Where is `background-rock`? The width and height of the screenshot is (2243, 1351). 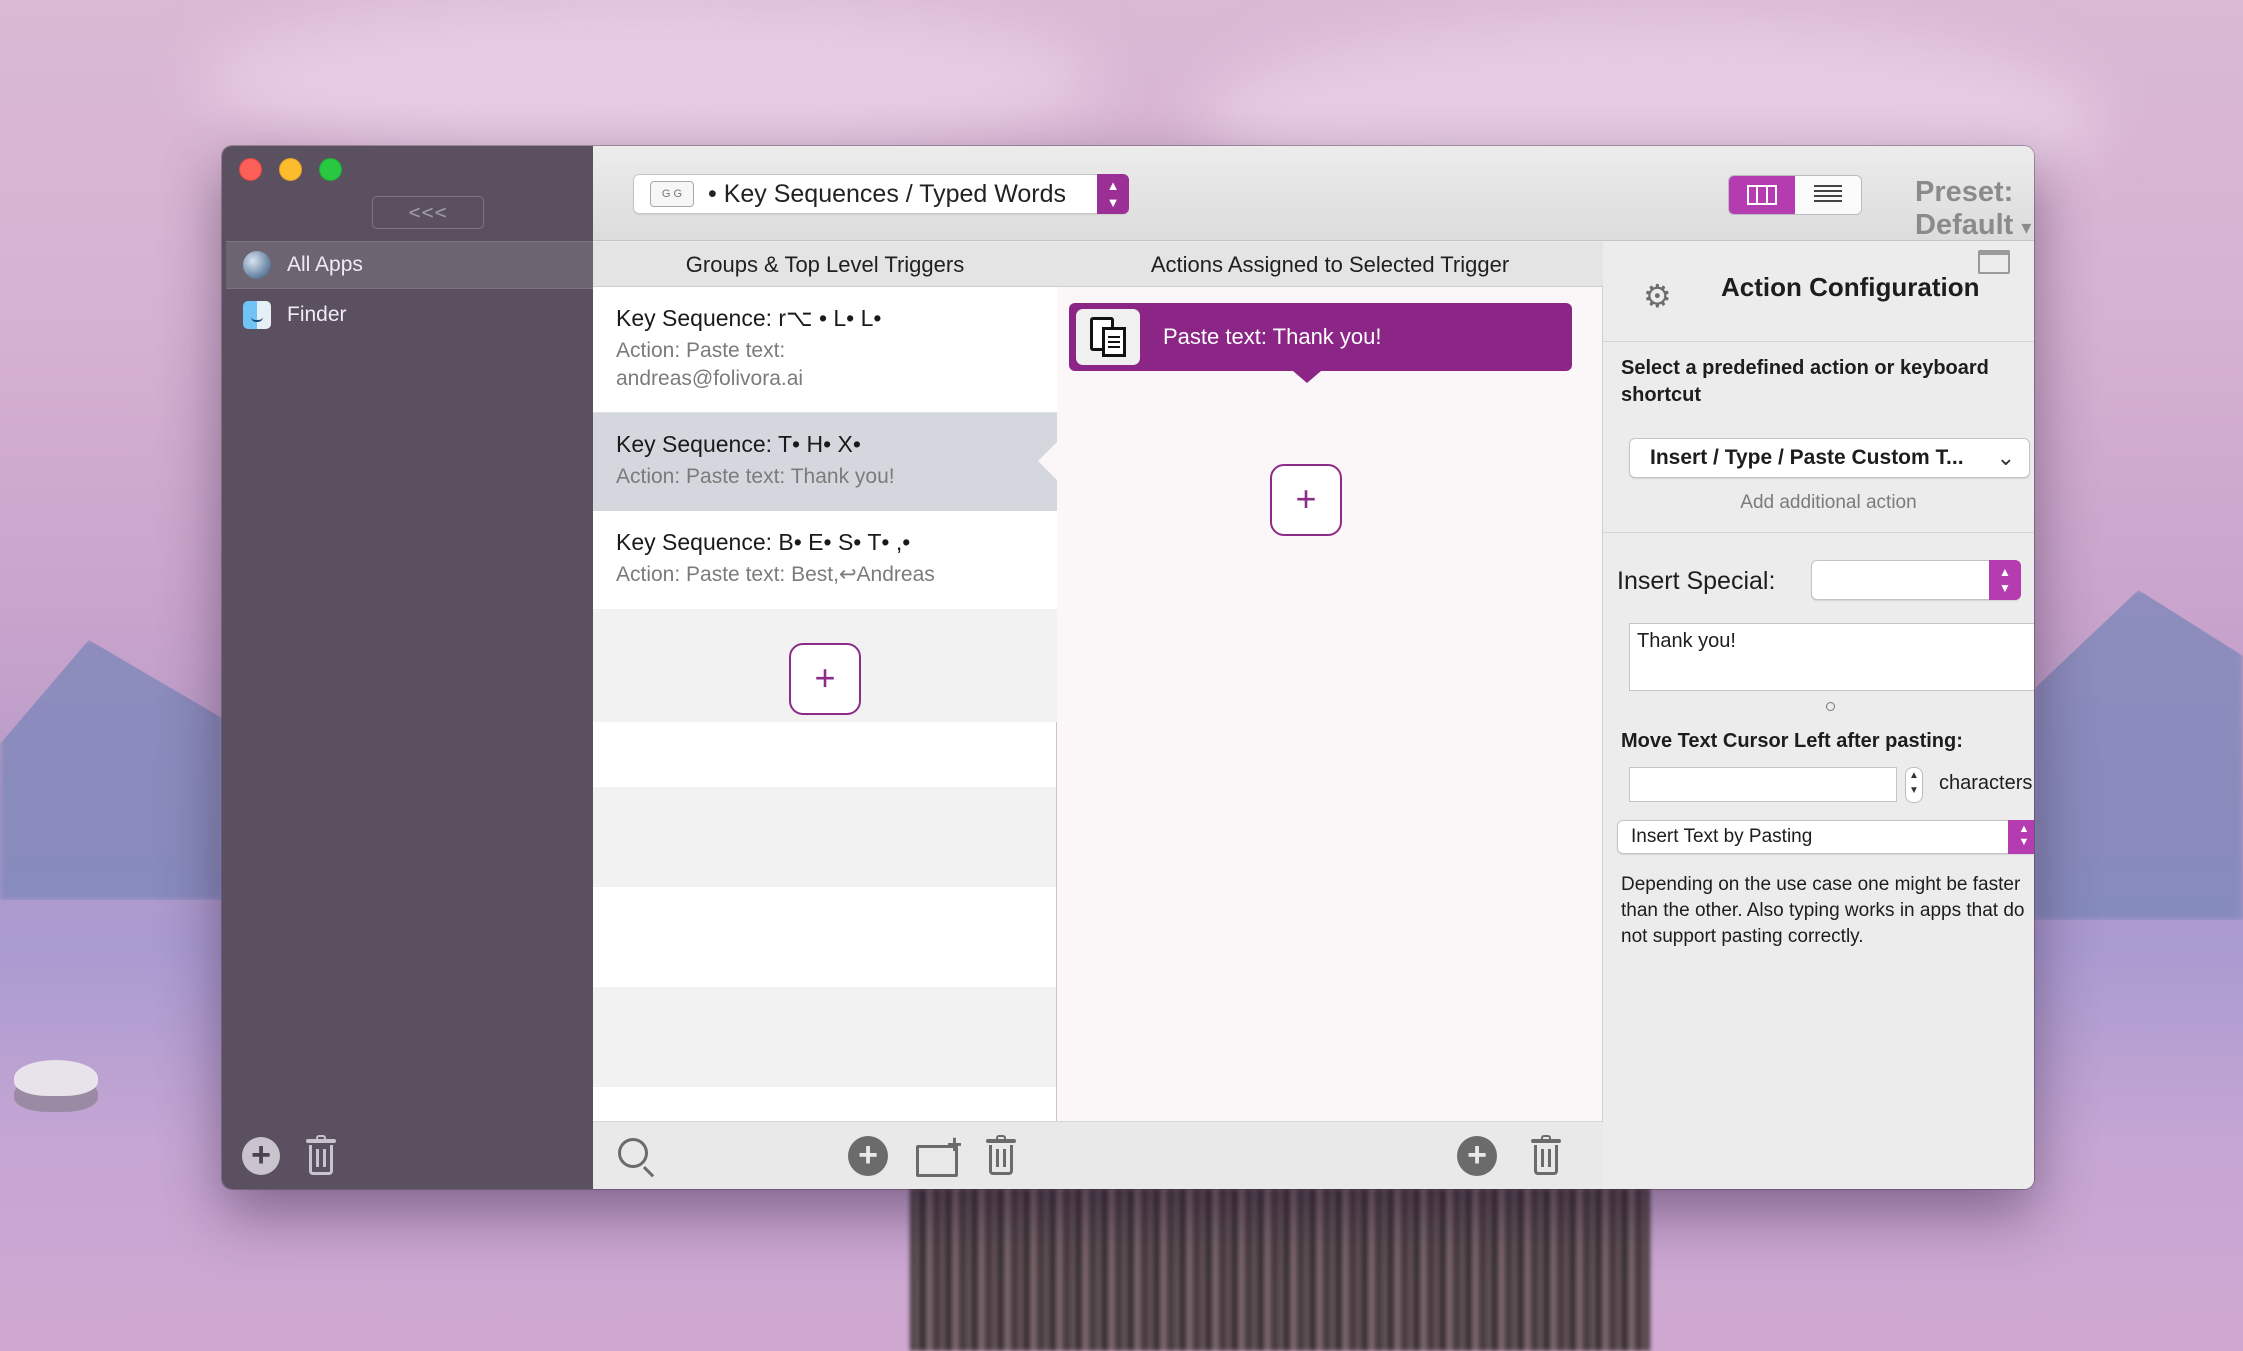 background-rock is located at coordinates (56, 1078).